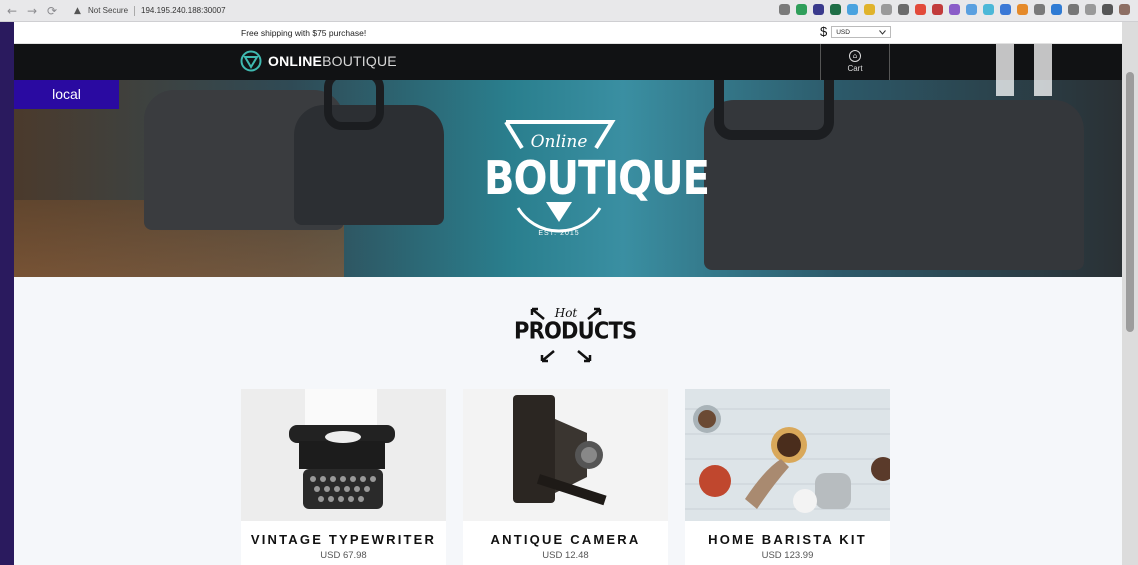 Image resolution: width=1138 pixels, height=565 pixels. I want to click on product-price: USD 123.99, so click(787, 555).